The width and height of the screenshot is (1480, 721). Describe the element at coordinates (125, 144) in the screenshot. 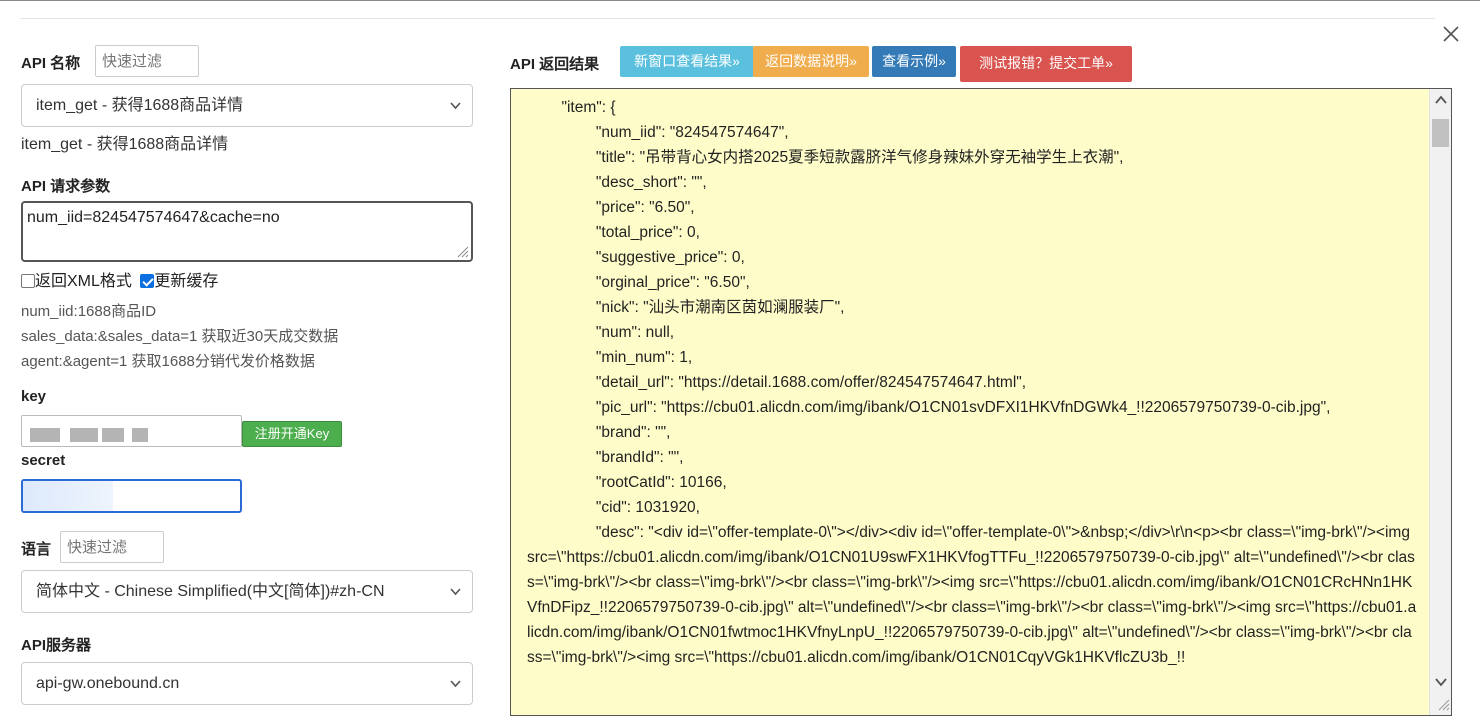

I see `api-description: item_get - 获得1688商品详情` at that location.